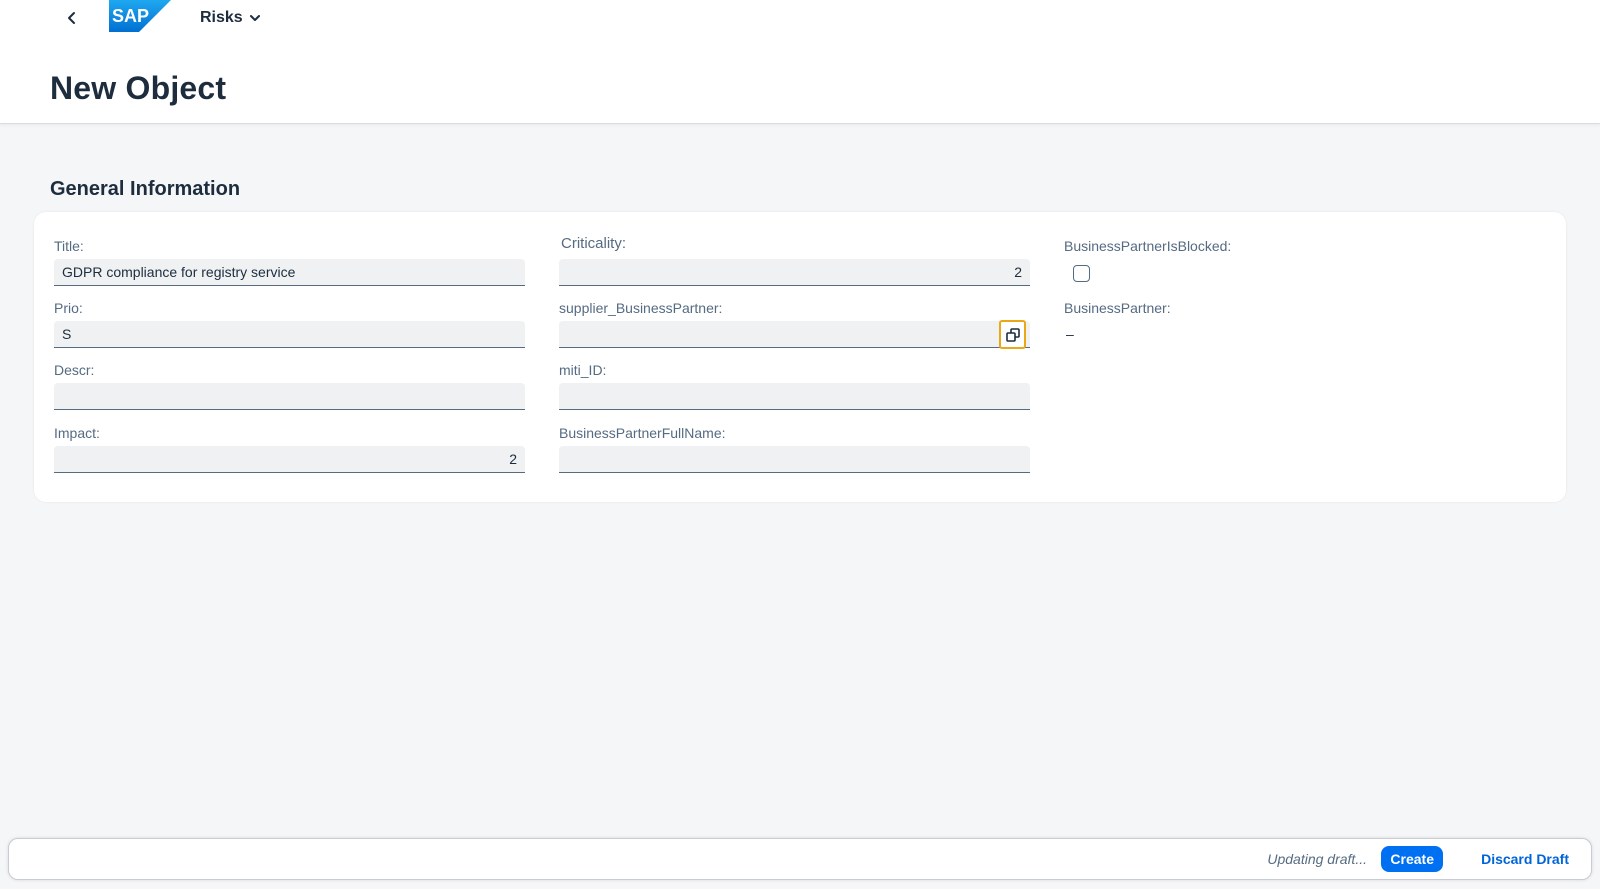 The image size is (1600, 889). I want to click on value-help-icon, so click(1012, 334).